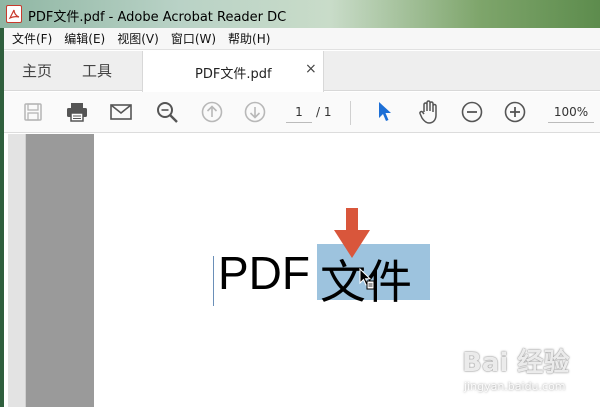 The width and height of the screenshot is (600, 407). I want to click on tab-tools: 工具, so click(97, 71).